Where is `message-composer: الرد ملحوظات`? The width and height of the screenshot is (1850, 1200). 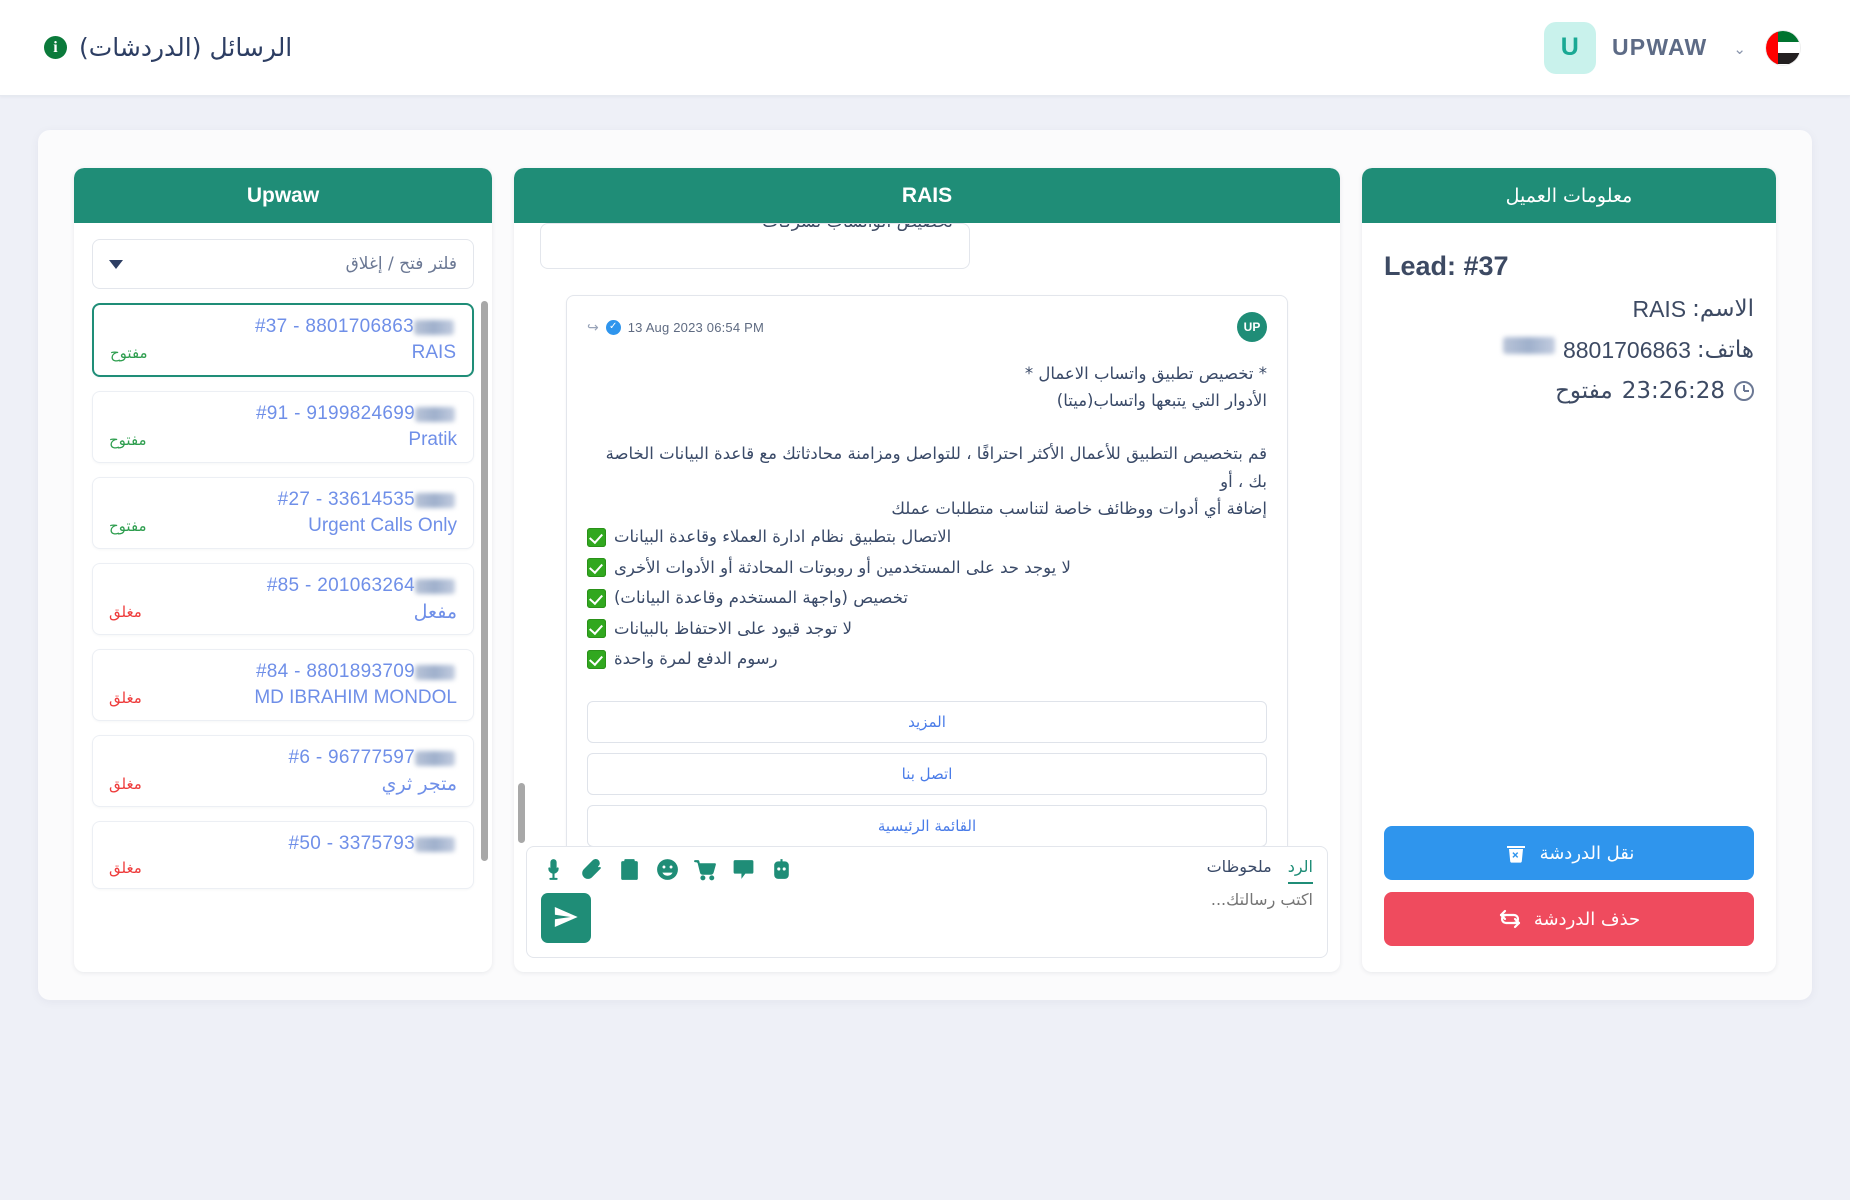
message-composer: الرد ملحوظات is located at coordinates (927, 902).